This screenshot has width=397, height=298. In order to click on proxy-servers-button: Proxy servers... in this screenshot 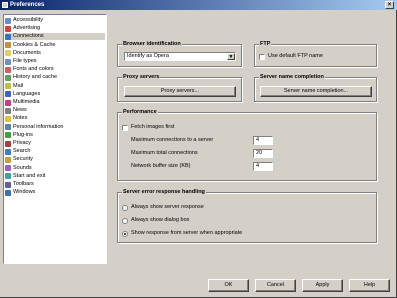, I will do `click(180, 91)`.